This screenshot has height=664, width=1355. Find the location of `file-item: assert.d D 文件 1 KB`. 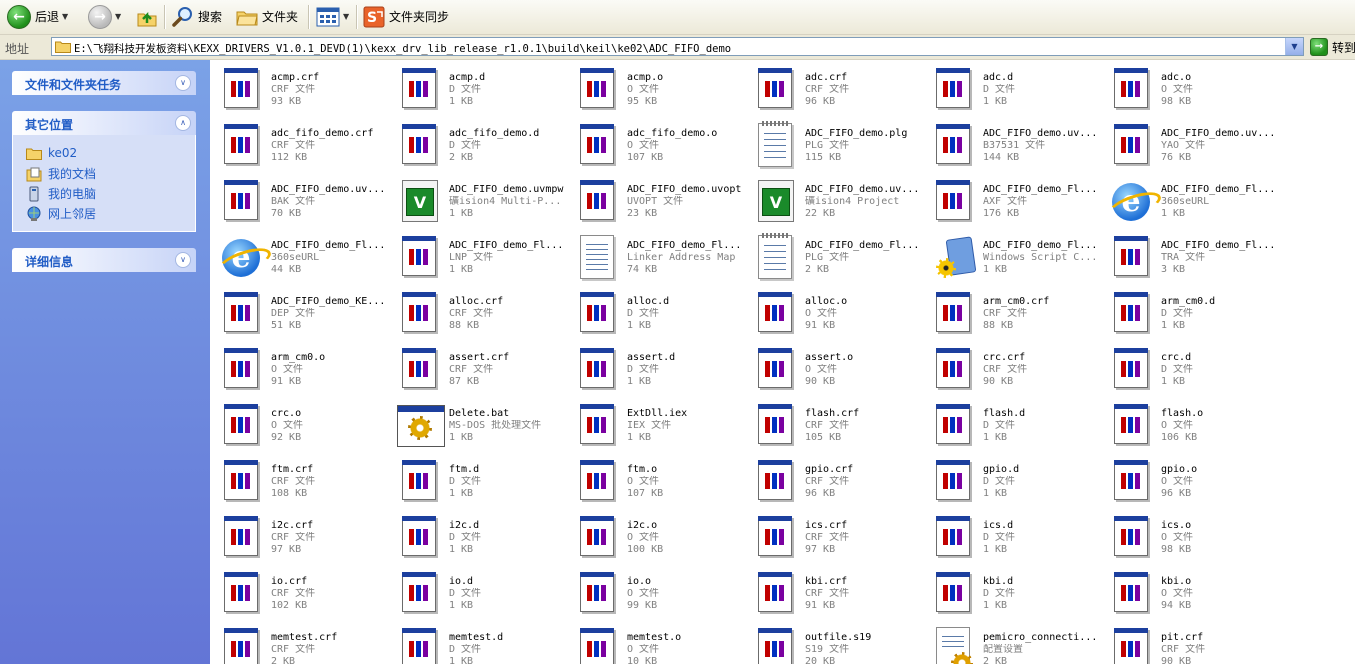

file-item: assert.d D 文件 1 KB is located at coordinates (659, 370).